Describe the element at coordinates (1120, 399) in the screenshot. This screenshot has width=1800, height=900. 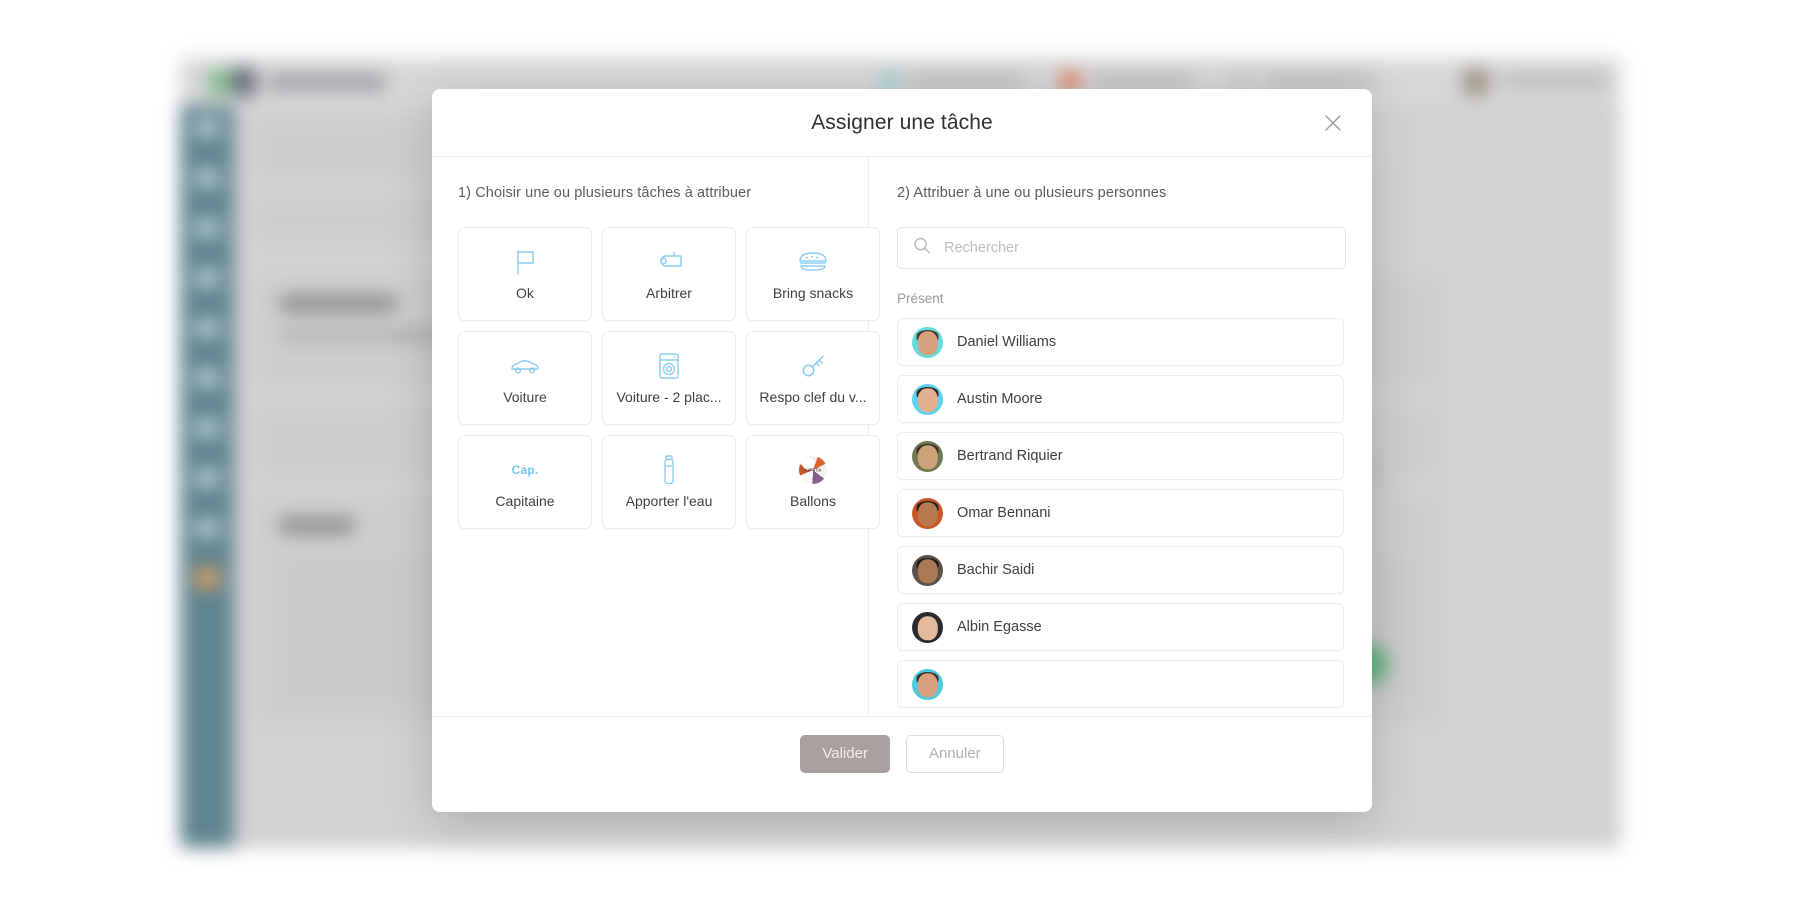
I see `list-item: Austin Moore` at that location.